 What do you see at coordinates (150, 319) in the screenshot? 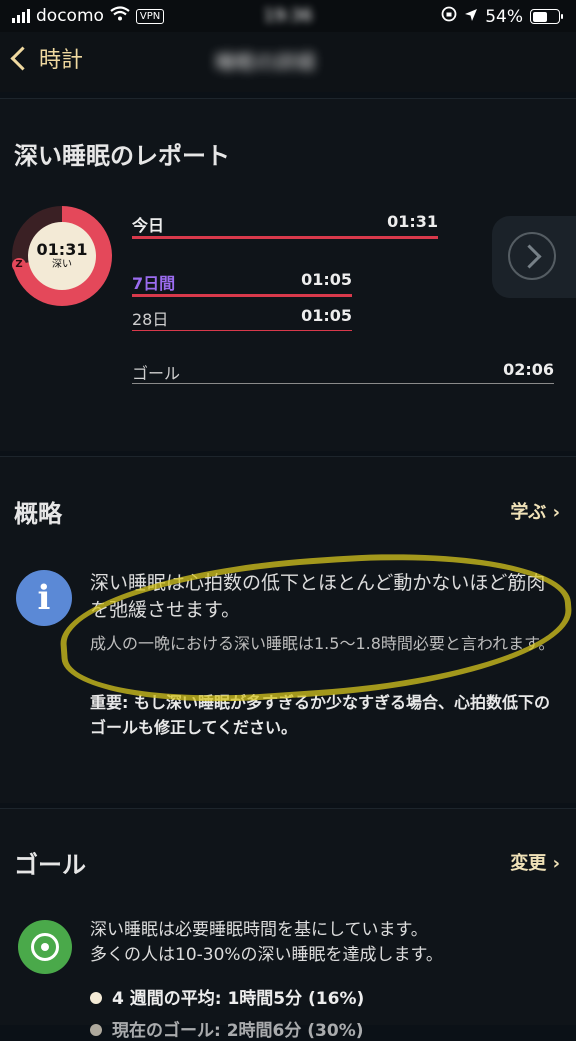
I see `month-label: 28日` at bounding box center [150, 319].